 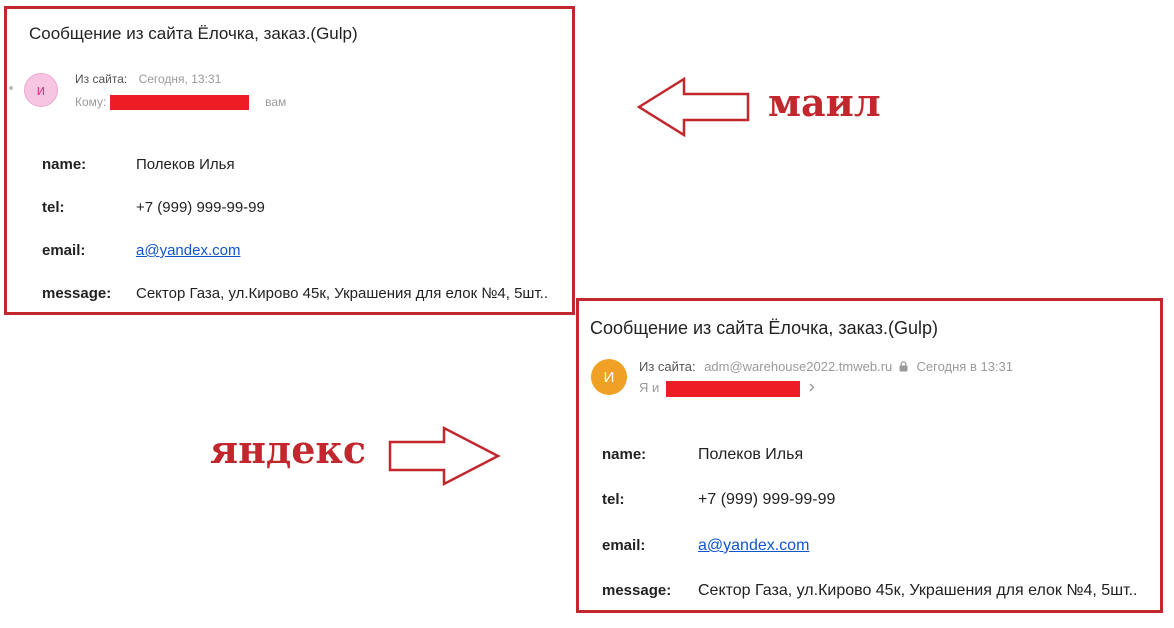 I want to click on to-label: Я и, so click(x=649, y=387).